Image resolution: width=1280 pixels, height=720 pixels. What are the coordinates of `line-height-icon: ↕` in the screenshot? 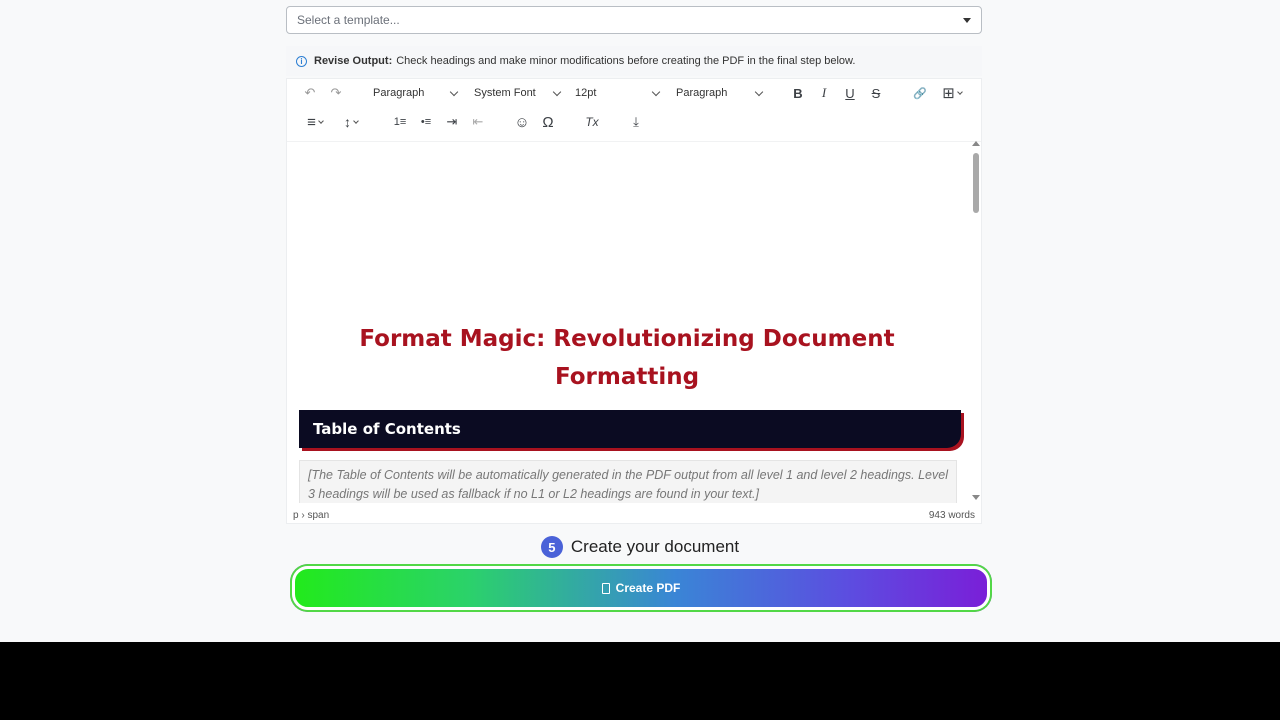 It's located at (351, 122).